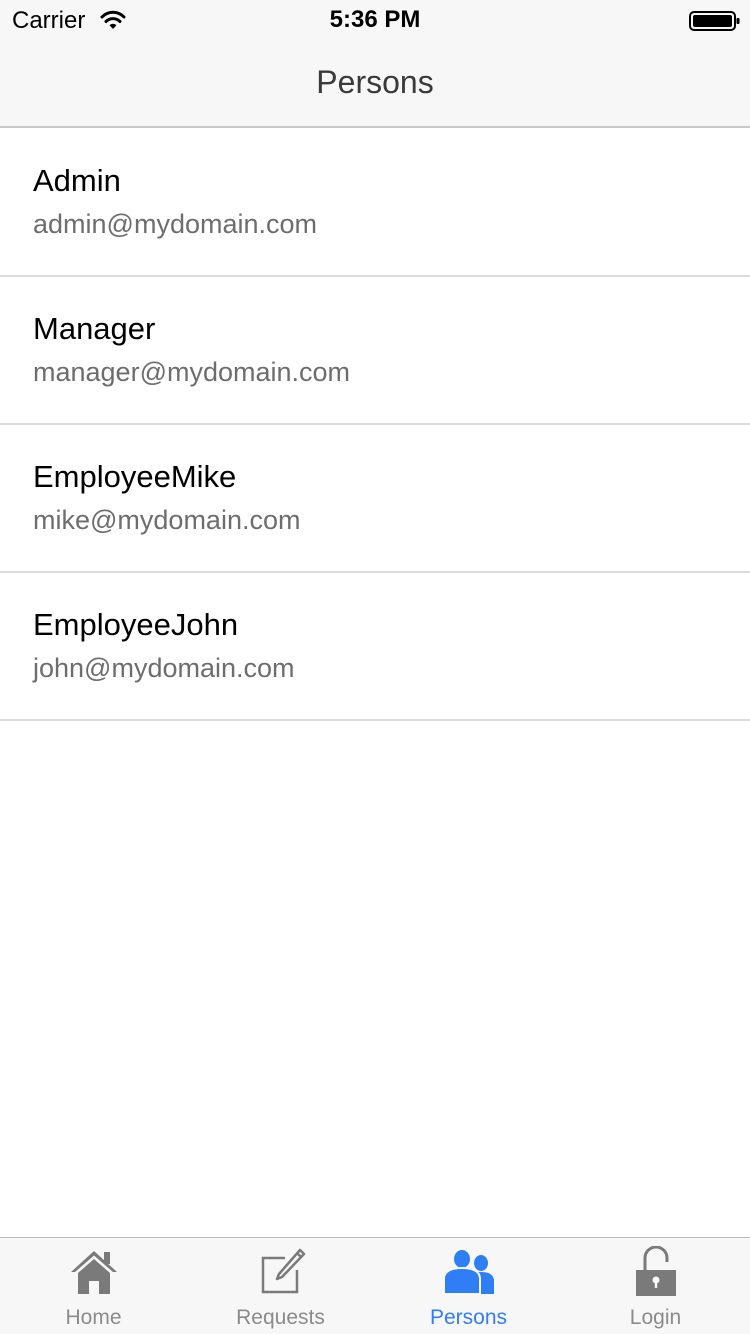 Image resolution: width=750 pixels, height=1334 pixels. What do you see at coordinates (167, 520) in the screenshot?
I see `person-email: mike@mydomain.com` at bounding box center [167, 520].